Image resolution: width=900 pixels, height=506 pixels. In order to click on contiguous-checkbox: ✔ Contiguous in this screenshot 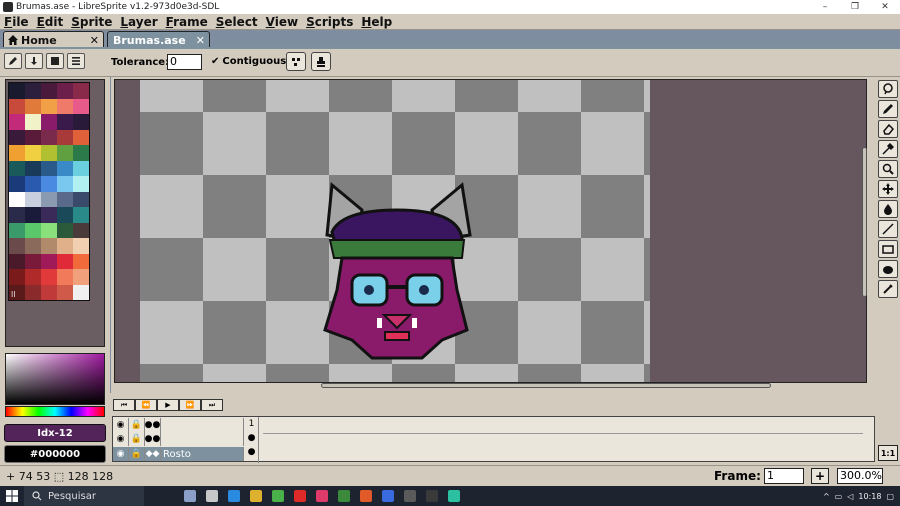, I will do `click(248, 61)`.